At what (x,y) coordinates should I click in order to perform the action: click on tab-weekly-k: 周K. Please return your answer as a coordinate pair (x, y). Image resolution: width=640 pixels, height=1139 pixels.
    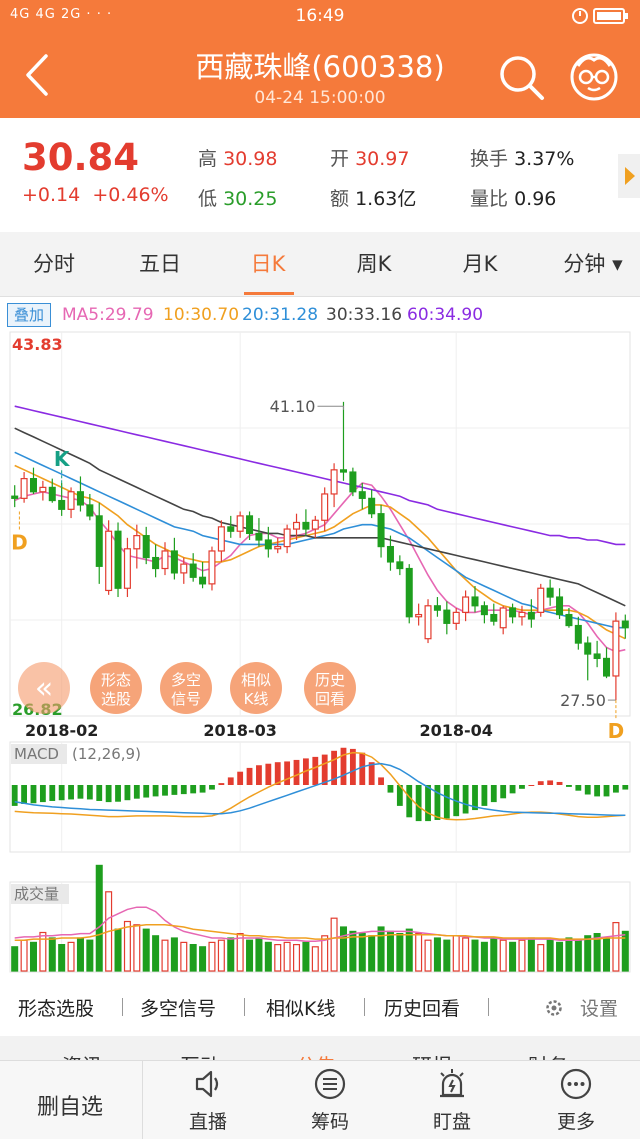
    Looking at the image, I should click on (374, 264).